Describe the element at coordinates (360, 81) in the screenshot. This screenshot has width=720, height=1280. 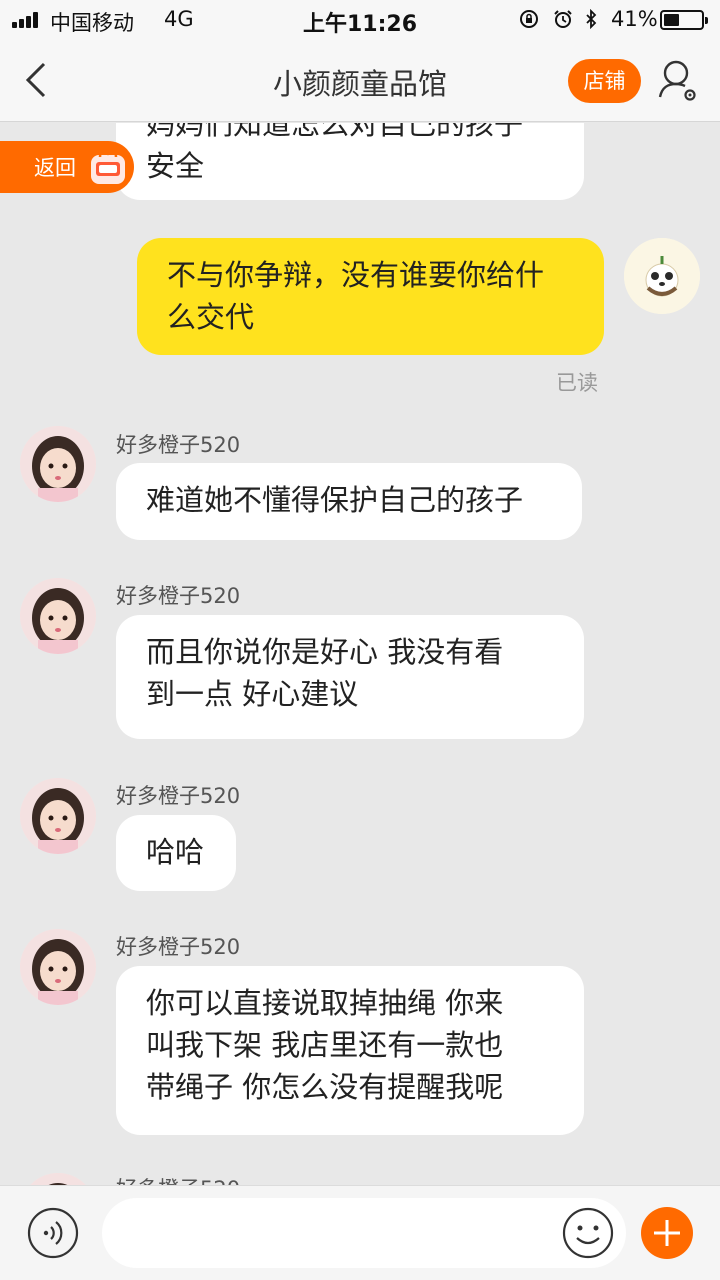
I see `nav-bar: 小颜颜童品馆 店铺` at that location.